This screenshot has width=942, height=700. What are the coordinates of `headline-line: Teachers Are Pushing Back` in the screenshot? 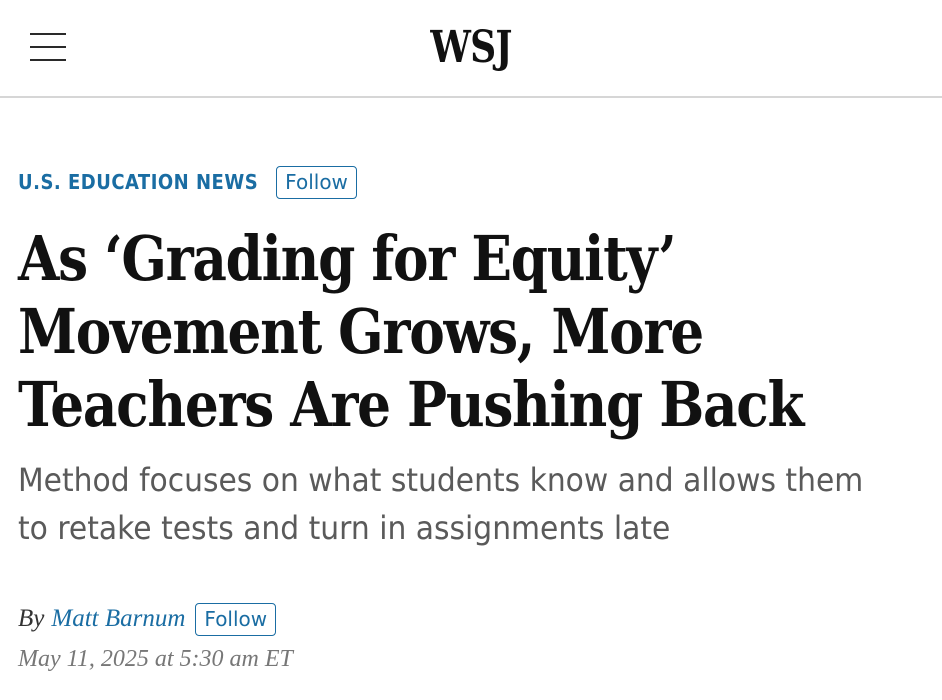 It's located at (411, 404).